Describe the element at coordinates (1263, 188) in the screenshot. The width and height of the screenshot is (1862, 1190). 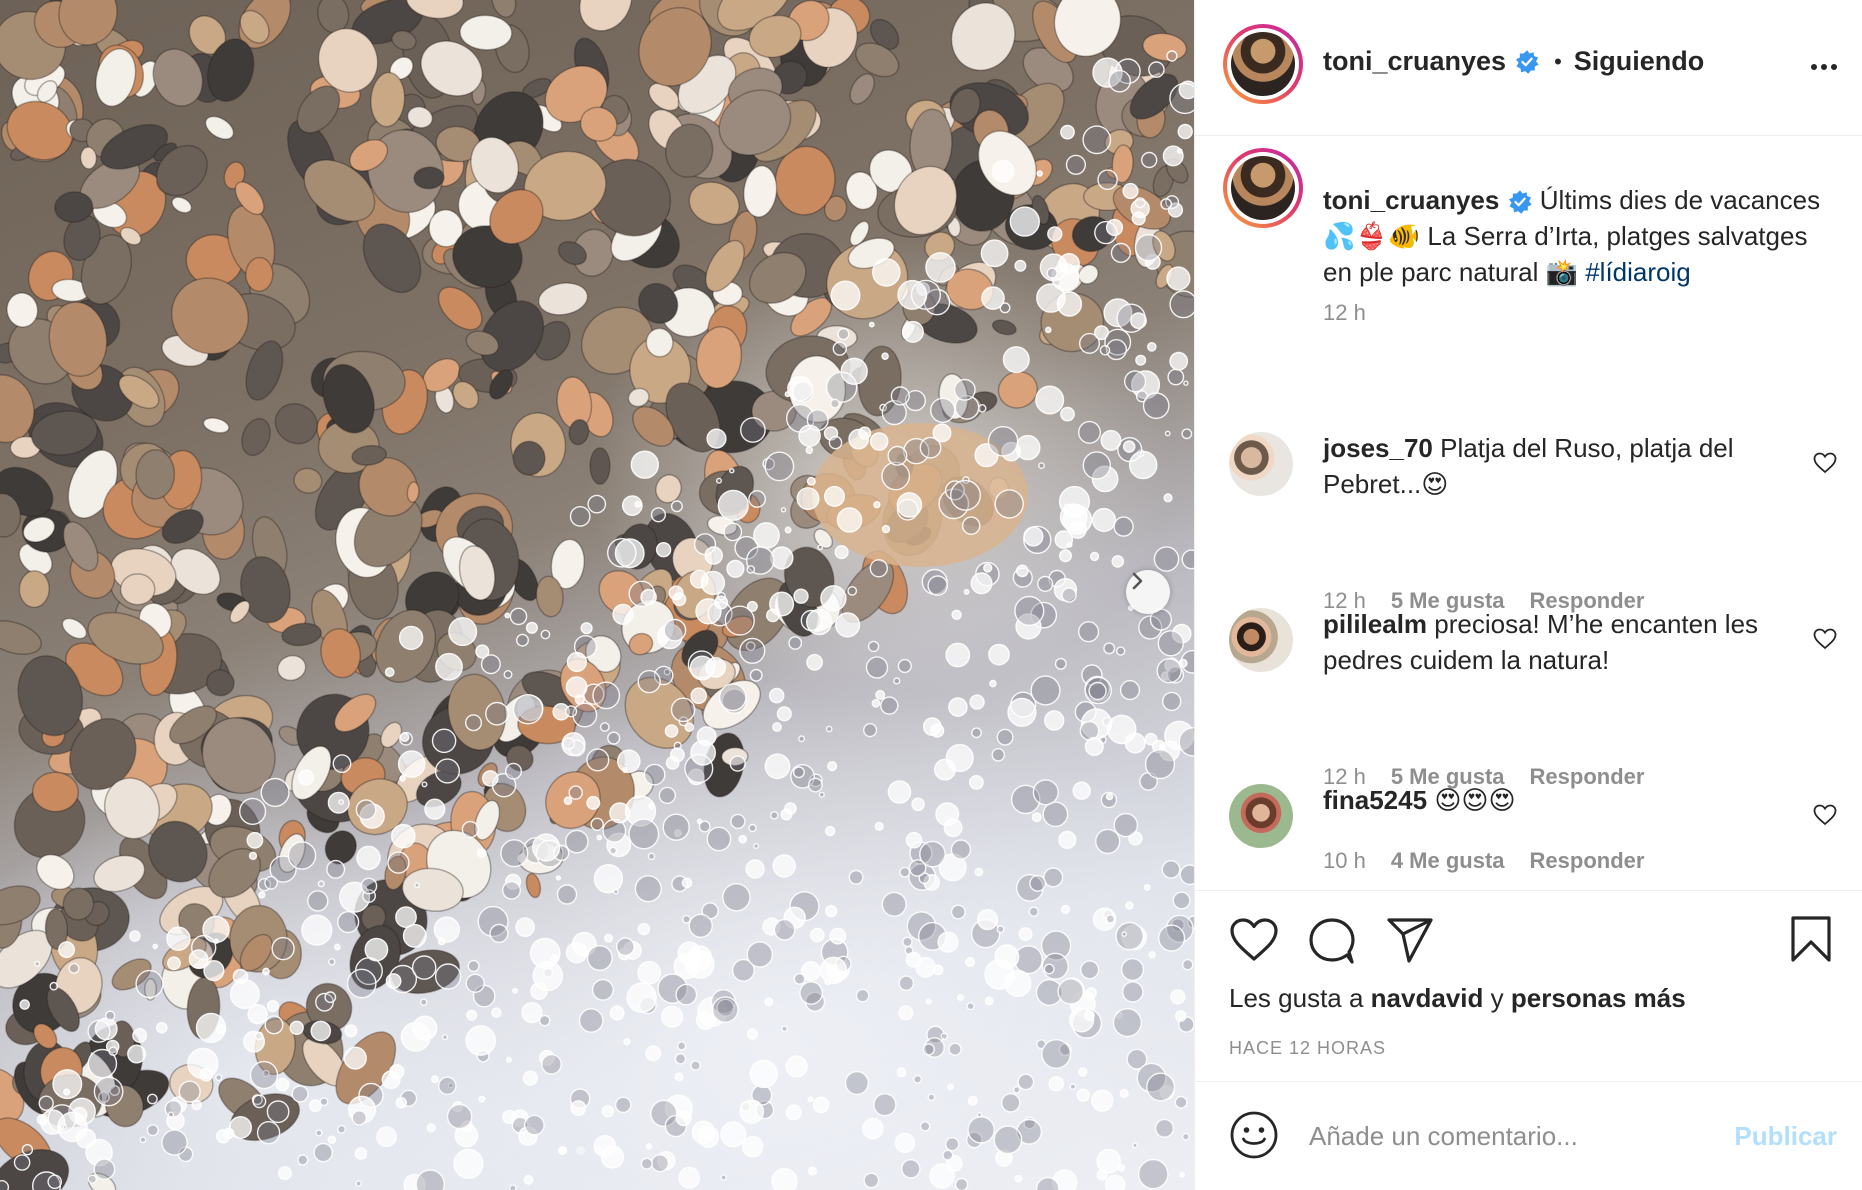
I see `caption-author-avatar` at that location.